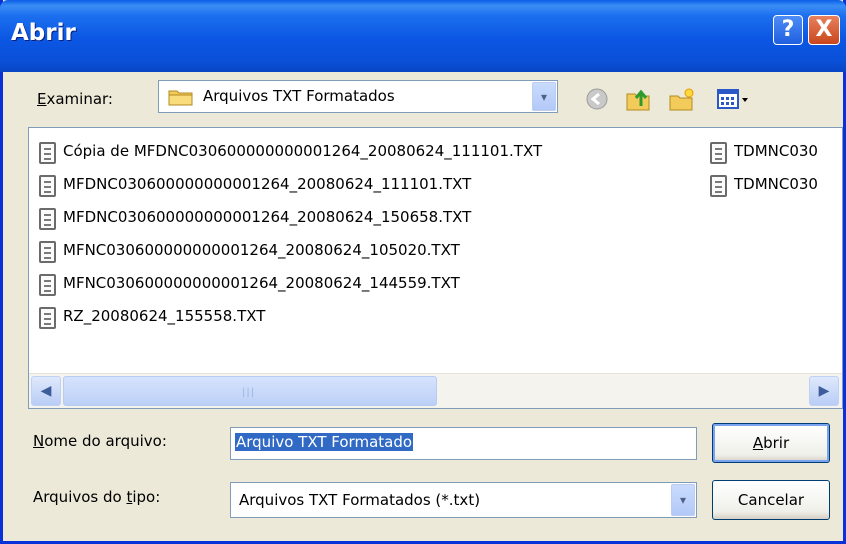  What do you see at coordinates (788, 30) in the screenshot?
I see `help-button: ?` at bounding box center [788, 30].